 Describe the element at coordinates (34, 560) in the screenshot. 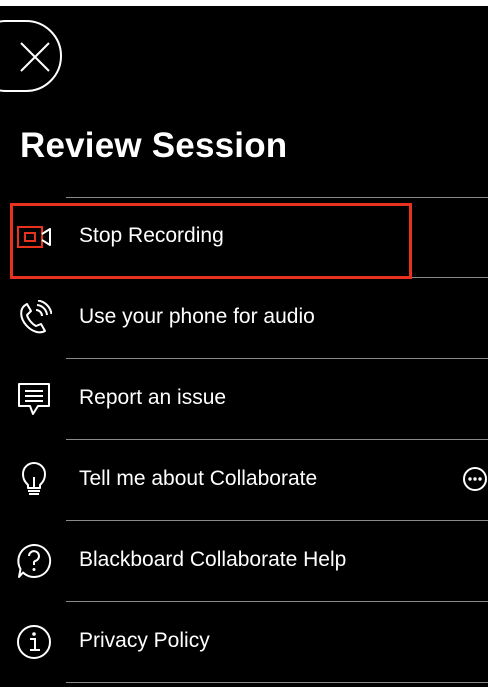

I see `help-icon` at that location.